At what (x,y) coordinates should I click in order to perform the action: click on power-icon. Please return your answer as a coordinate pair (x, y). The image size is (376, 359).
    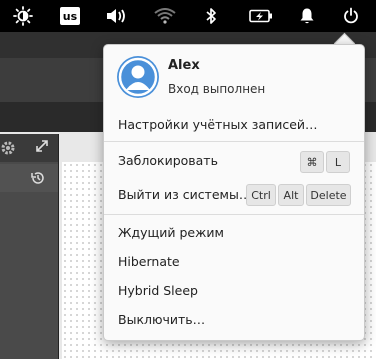
    Looking at the image, I should click on (351, 16).